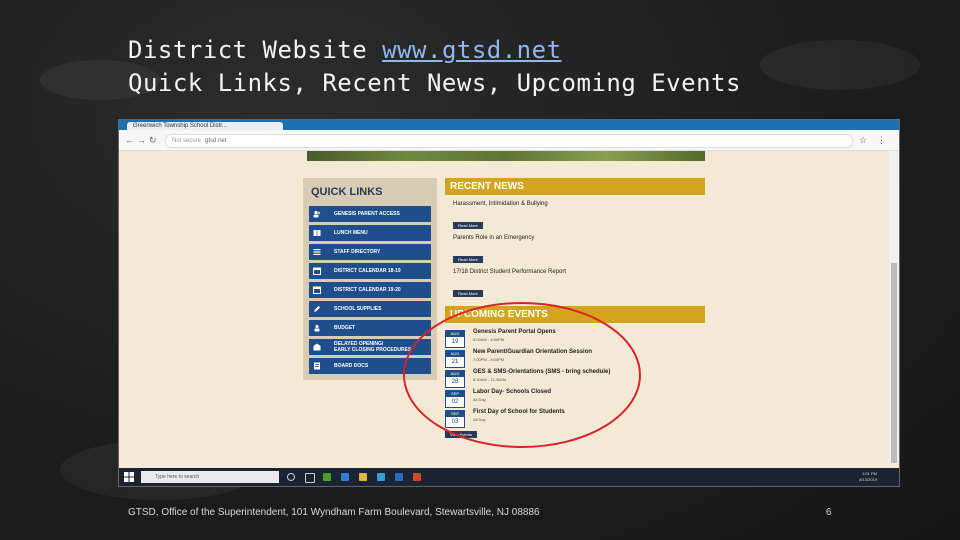  I want to click on clock-time: 1:01 PM, so click(869, 473).